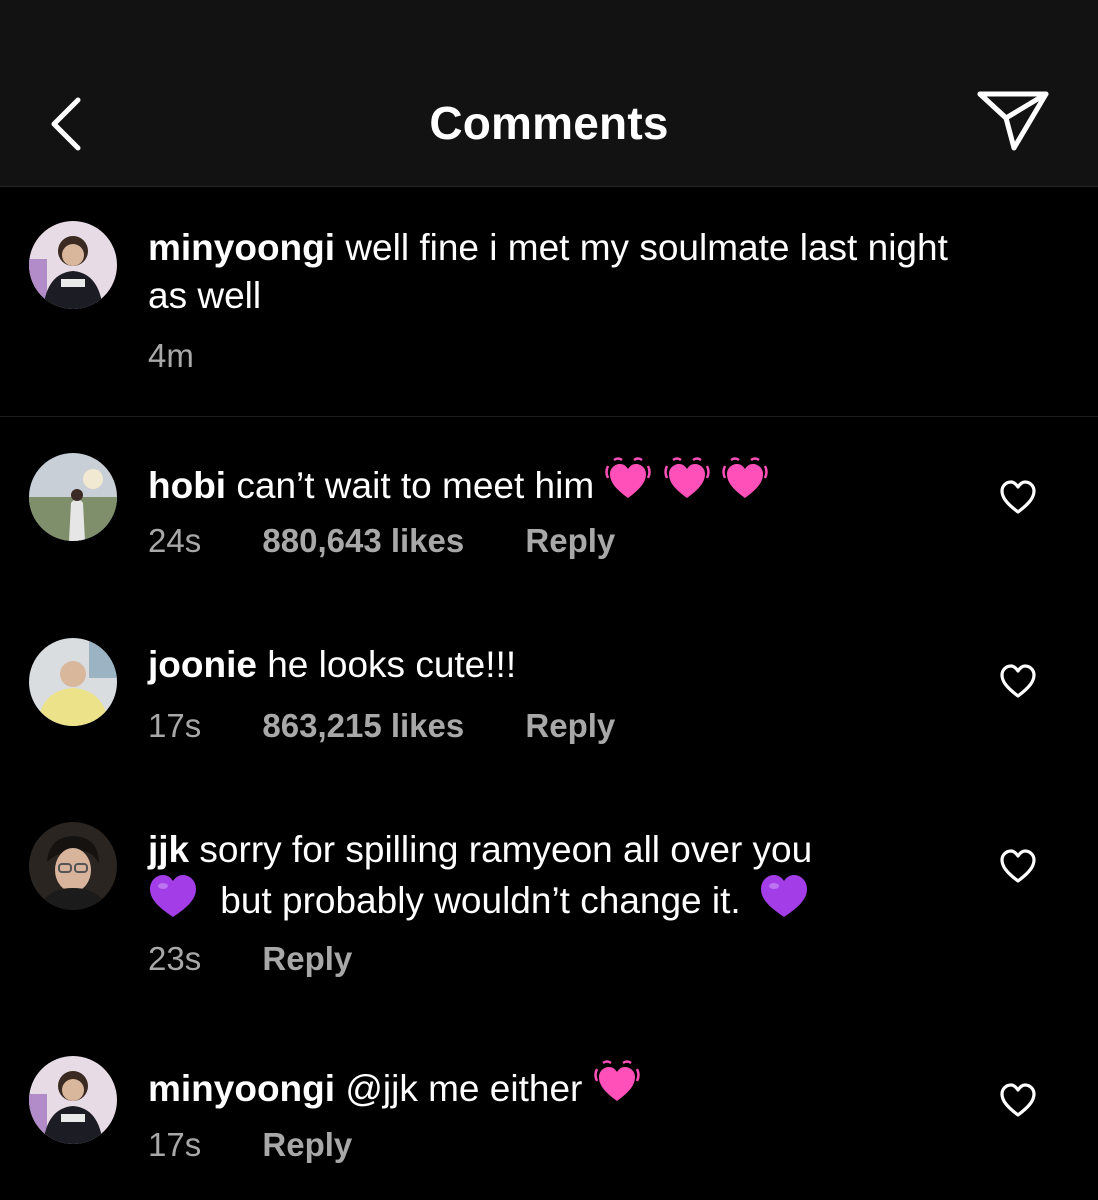 This screenshot has width=1098, height=1200. Describe the element at coordinates (175, 958) in the screenshot. I see `comment-time: 23s` at that location.